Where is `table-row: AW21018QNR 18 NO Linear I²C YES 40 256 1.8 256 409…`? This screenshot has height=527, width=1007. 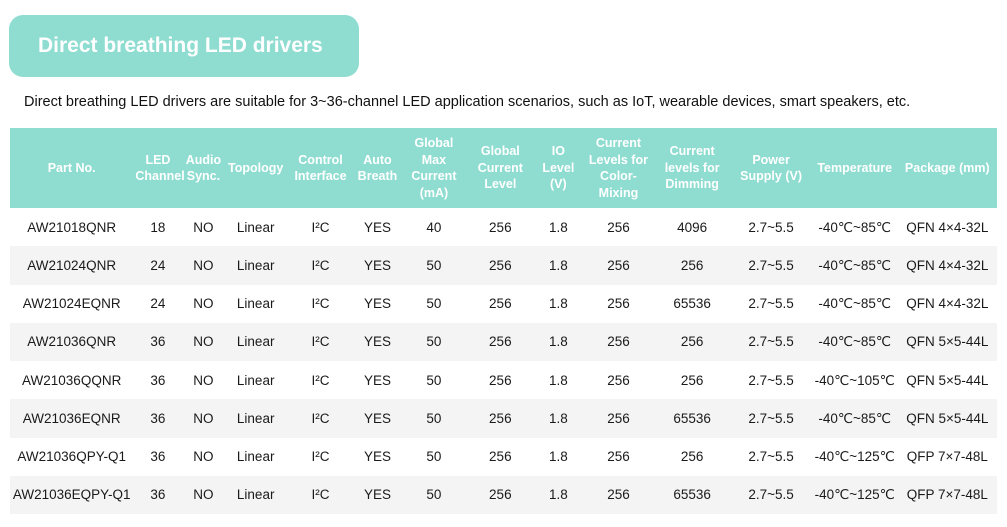 table-row: AW21018QNR 18 NO Linear I²C YES 40 256 1.8 256 409… is located at coordinates (503, 227).